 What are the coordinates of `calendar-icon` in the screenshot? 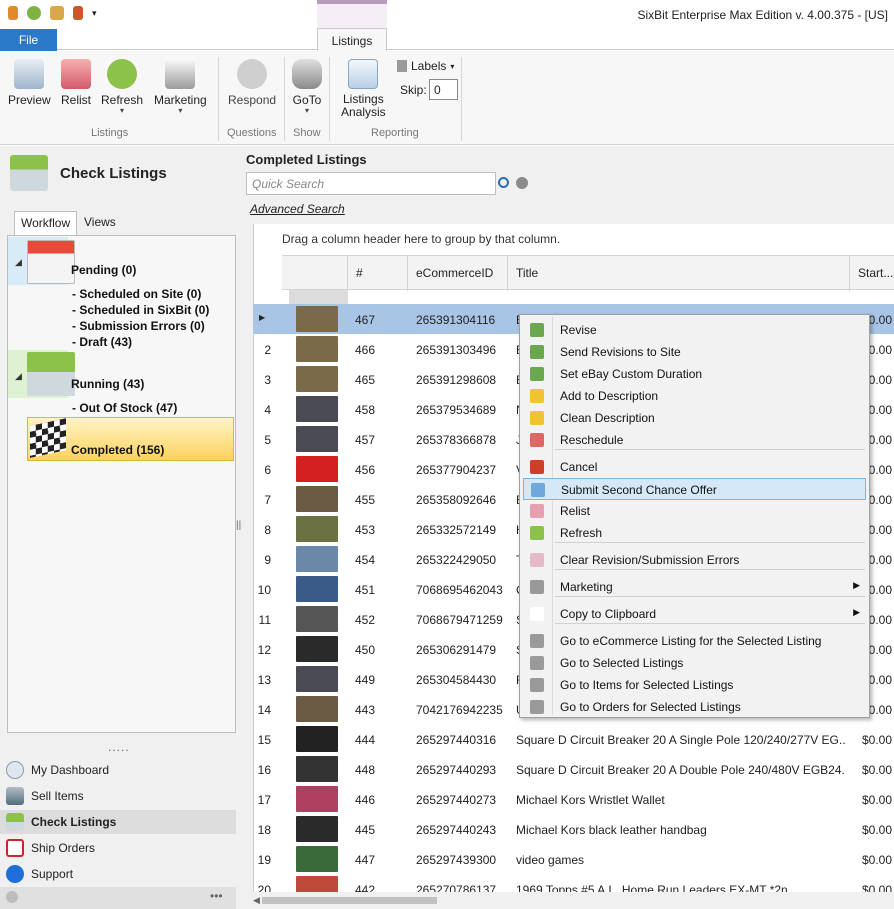 It's located at (51, 262).